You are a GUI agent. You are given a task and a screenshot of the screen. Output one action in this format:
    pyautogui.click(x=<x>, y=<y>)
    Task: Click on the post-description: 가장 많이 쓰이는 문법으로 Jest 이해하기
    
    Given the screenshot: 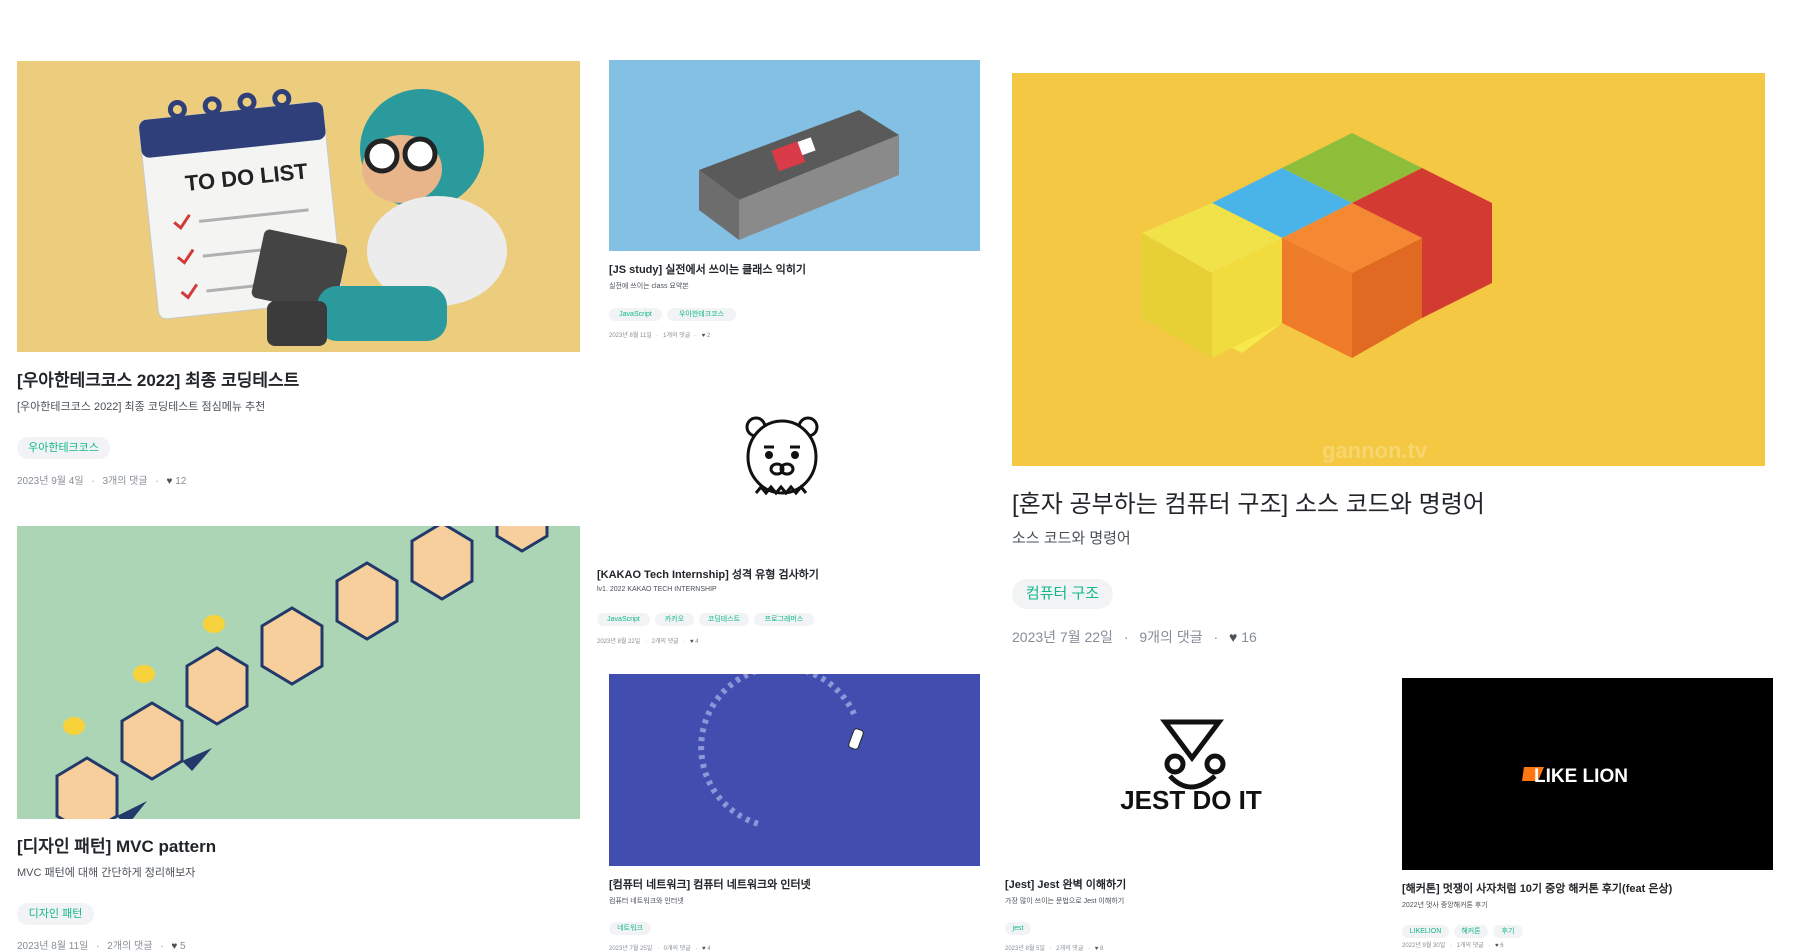 What is the action you would take?
    pyautogui.click(x=1065, y=901)
    